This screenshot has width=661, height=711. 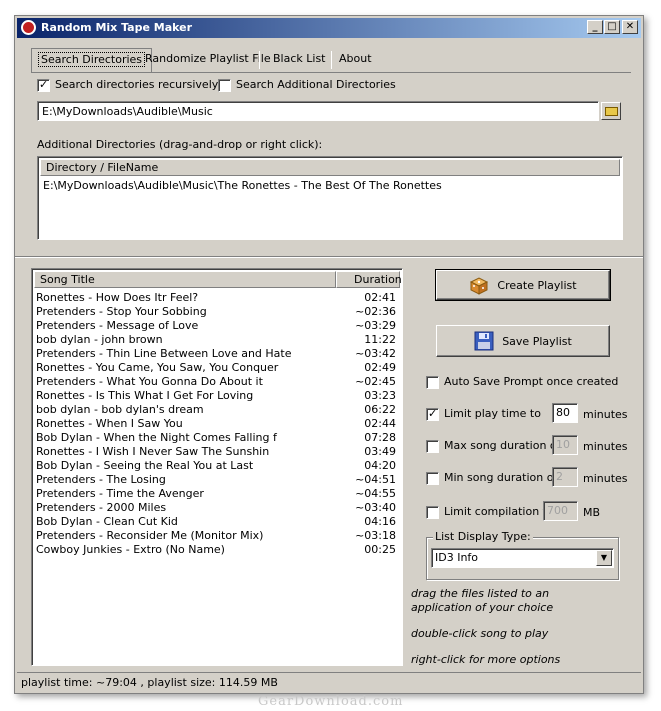 What do you see at coordinates (380, 549) in the screenshot?
I see `song-duration: 00:25` at bounding box center [380, 549].